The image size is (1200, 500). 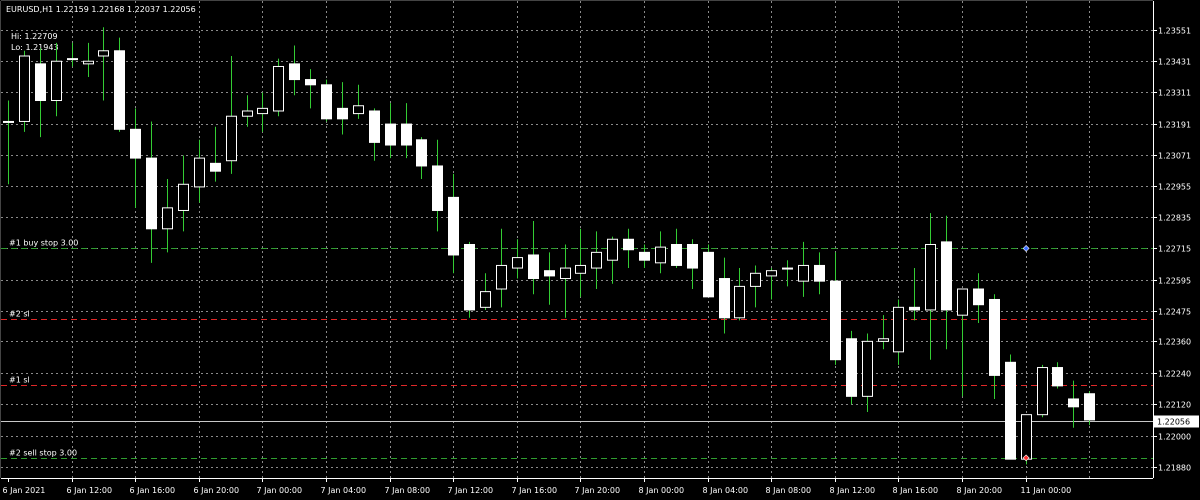 What do you see at coordinates (408, 490) in the screenshot?
I see `x-tick-label: 7 Jan 08:00` at bounding box center [408, 490].